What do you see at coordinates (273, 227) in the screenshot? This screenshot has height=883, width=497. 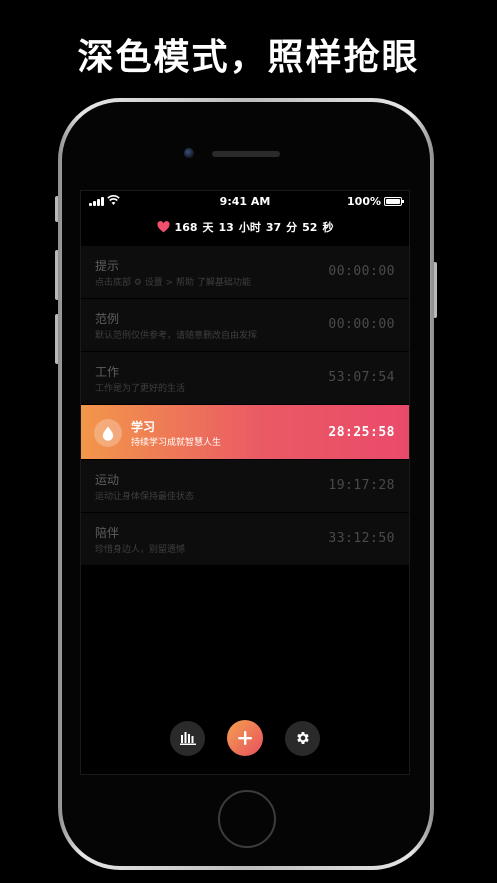 I see `minutes-value: 37` at bounding box center [273, 227].